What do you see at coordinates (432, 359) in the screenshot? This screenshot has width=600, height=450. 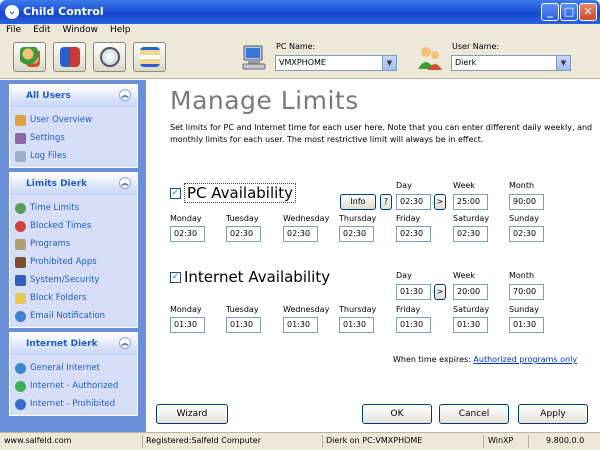 I see `expire-label: When time expires:` at bounding box center [432, 359].